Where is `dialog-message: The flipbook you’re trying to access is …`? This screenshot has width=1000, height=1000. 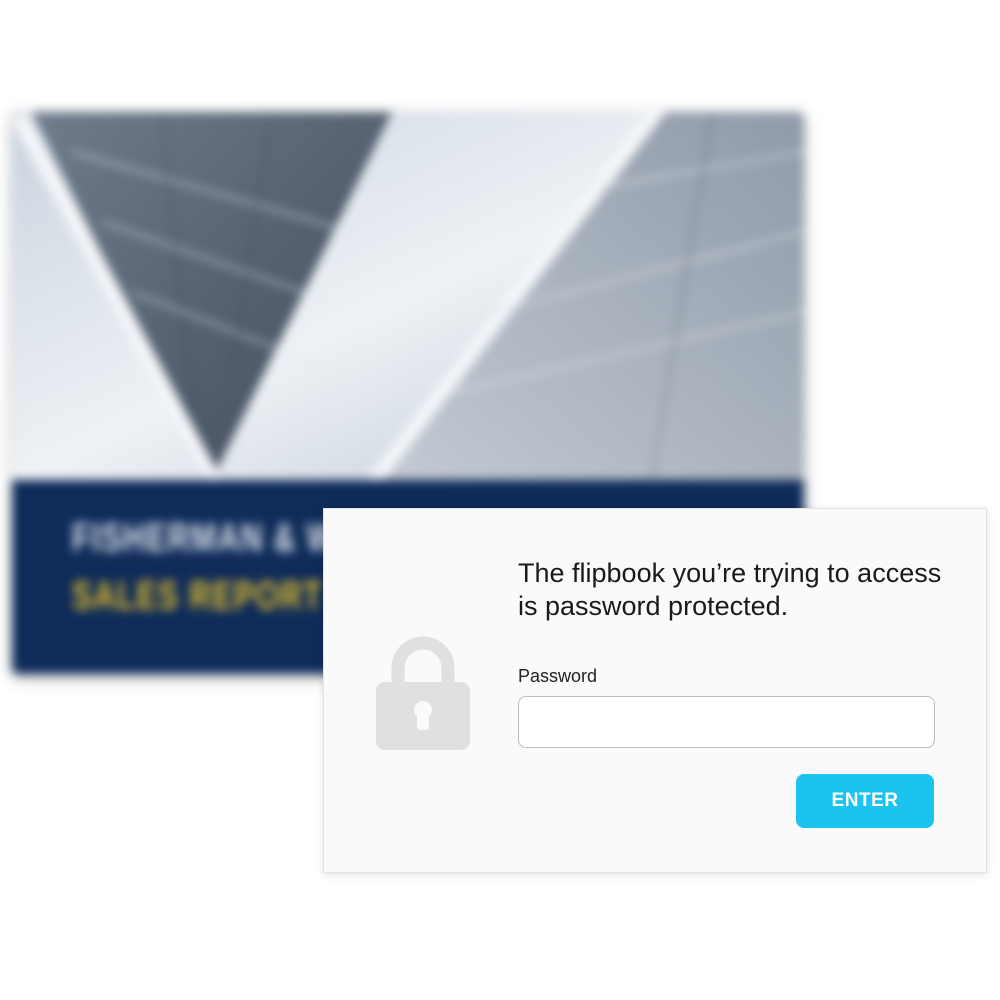 dialog-message: The flipbook you’re trying to access is … is located at coordinates (730, 589).